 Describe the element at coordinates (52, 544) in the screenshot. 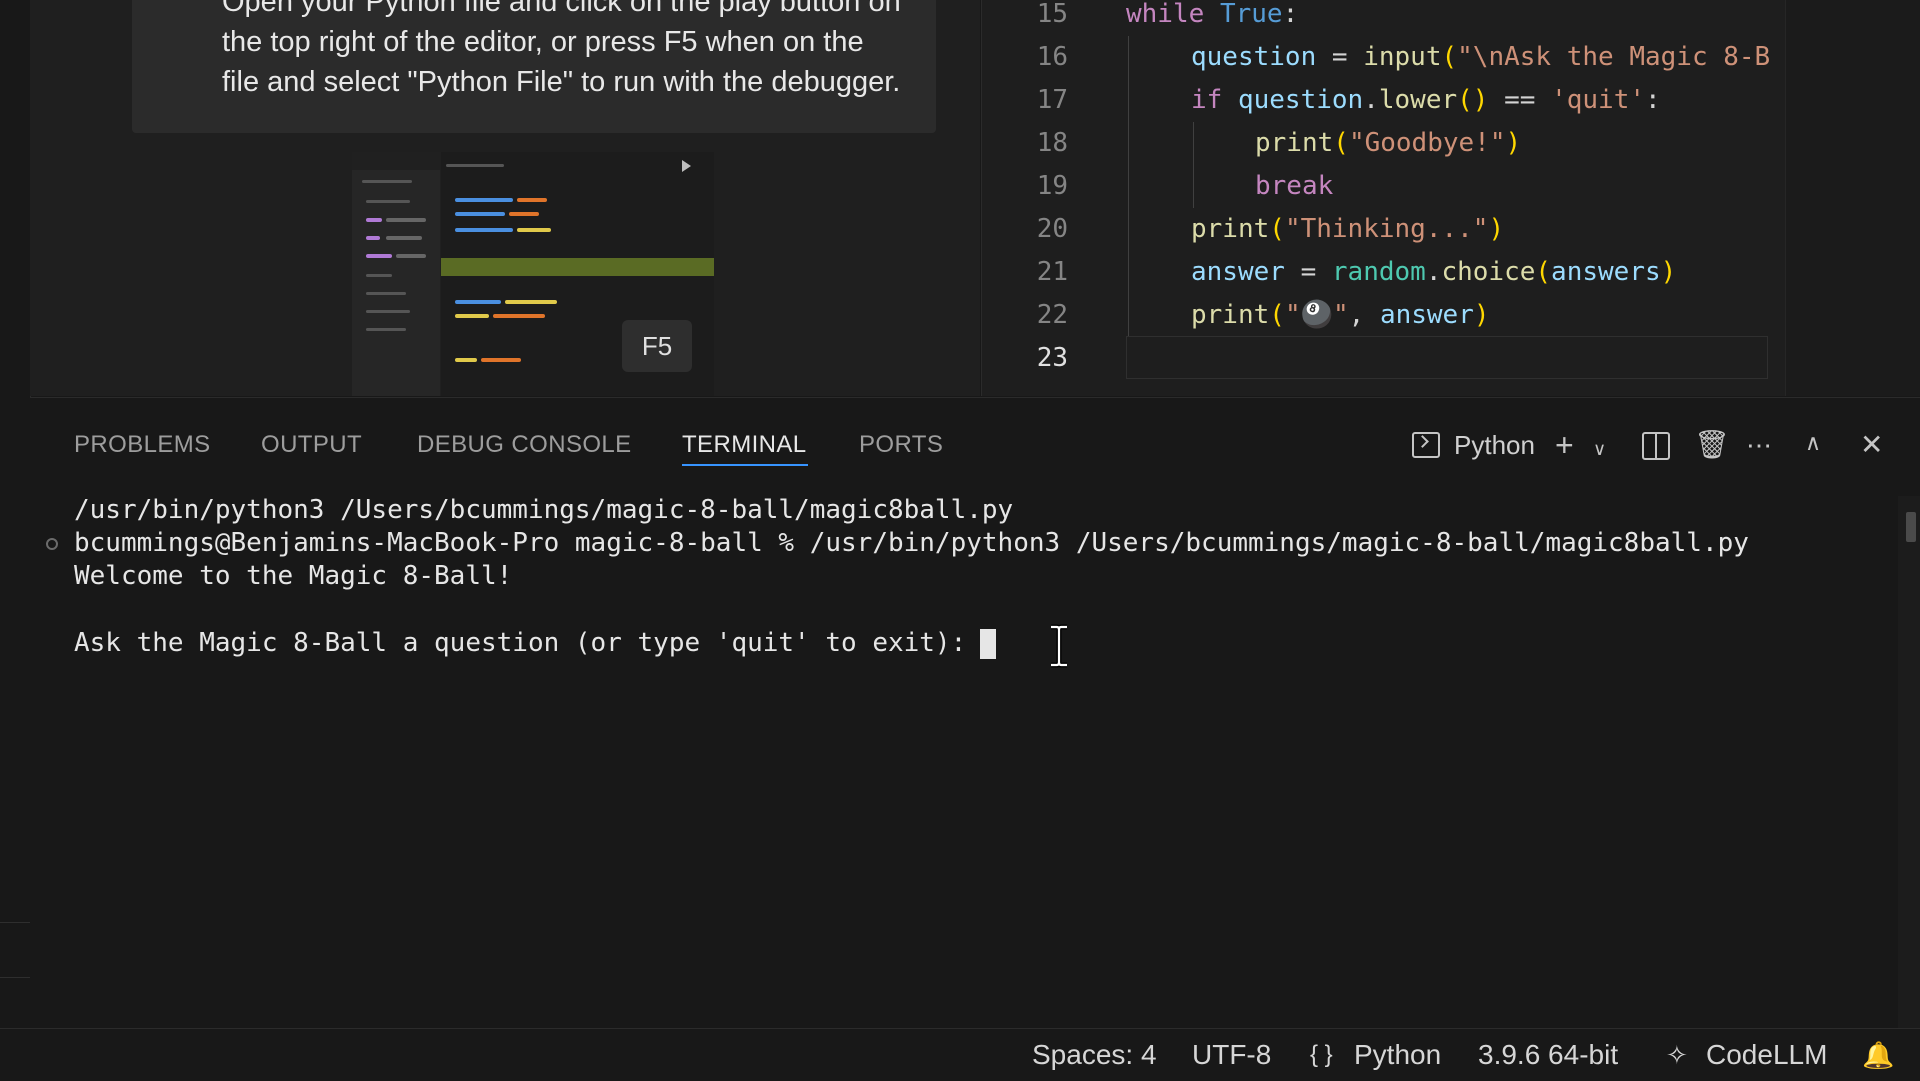

I see `command-decoration-icon` at that location.